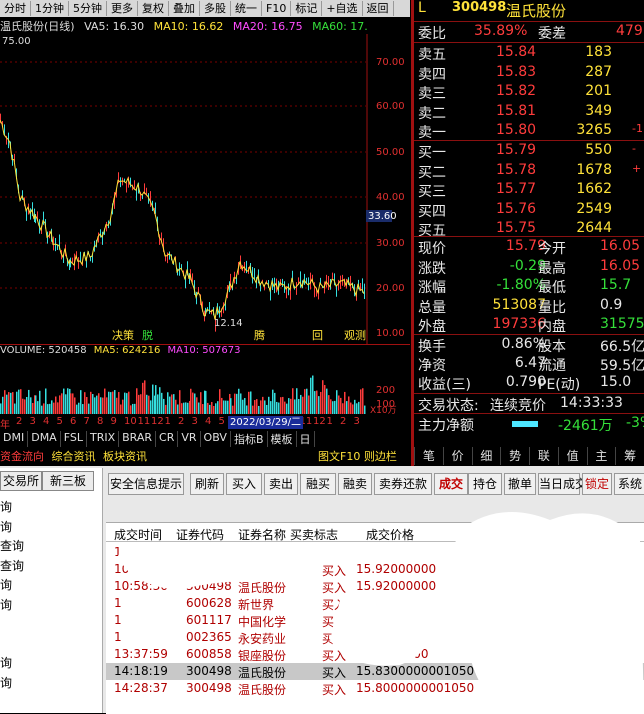 The image size is (644, 714). Describe the element at coordinates (548, 612) in the screenshot. I see `obscured-overlay` at that location.